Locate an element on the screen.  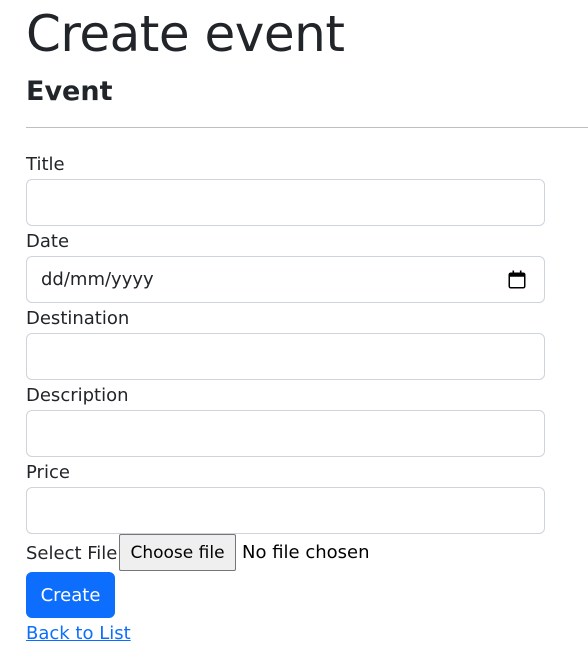
title-input is located at coordinates (285, 202).